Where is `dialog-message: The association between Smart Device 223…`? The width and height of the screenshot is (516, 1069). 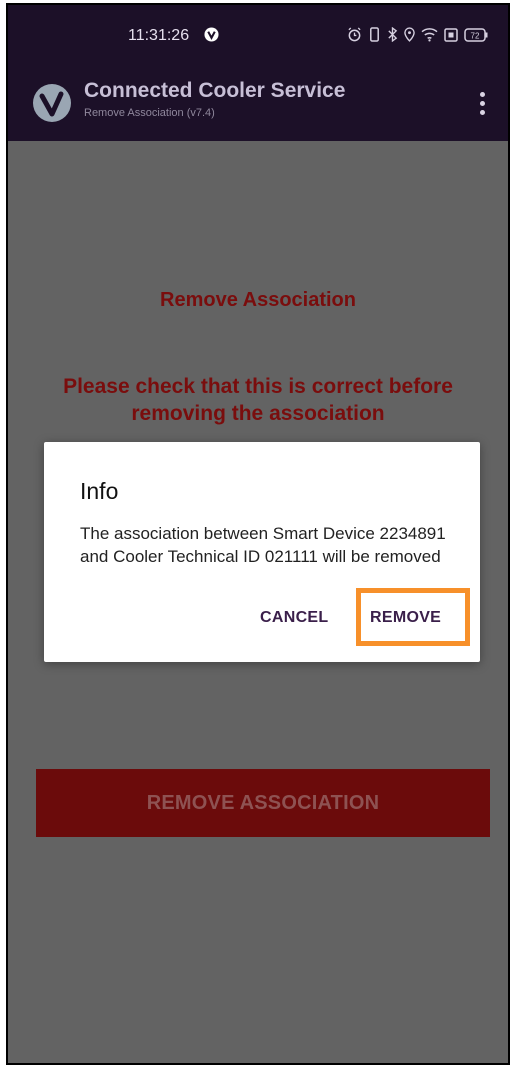
dialog-message: The association between Smart Device 223… is located at coordinates (263, 545).